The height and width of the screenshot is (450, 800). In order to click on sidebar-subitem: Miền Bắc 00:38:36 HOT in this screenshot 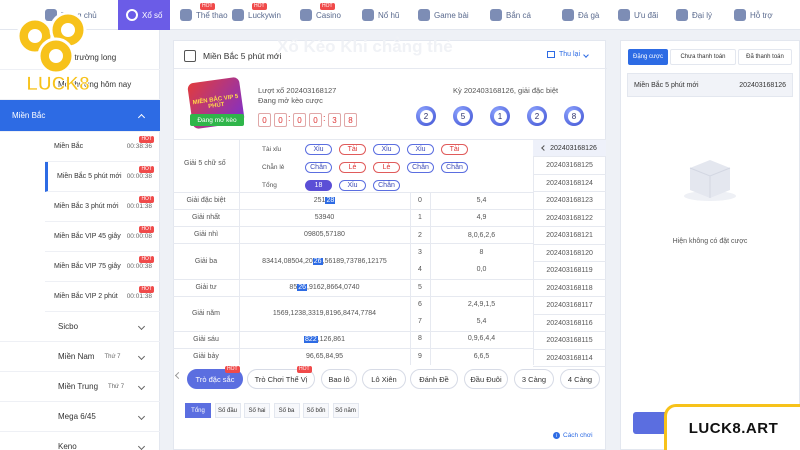, I will do `click(102, 147)`.